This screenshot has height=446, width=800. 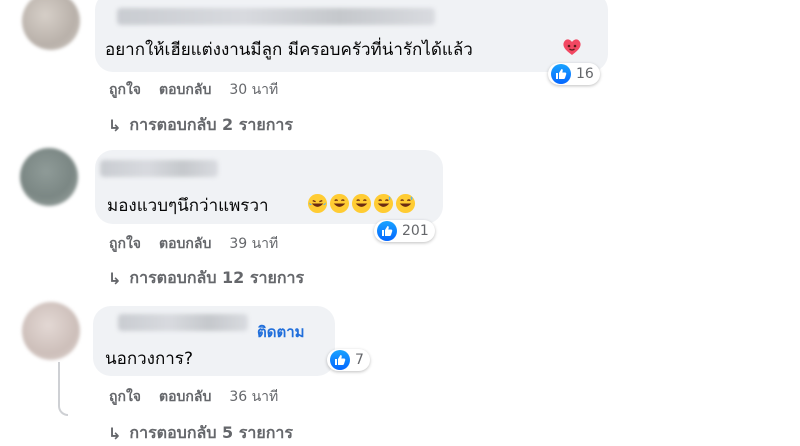 I want to click on comment-timestamp: 36 นาที, so click(x=253, y=397).